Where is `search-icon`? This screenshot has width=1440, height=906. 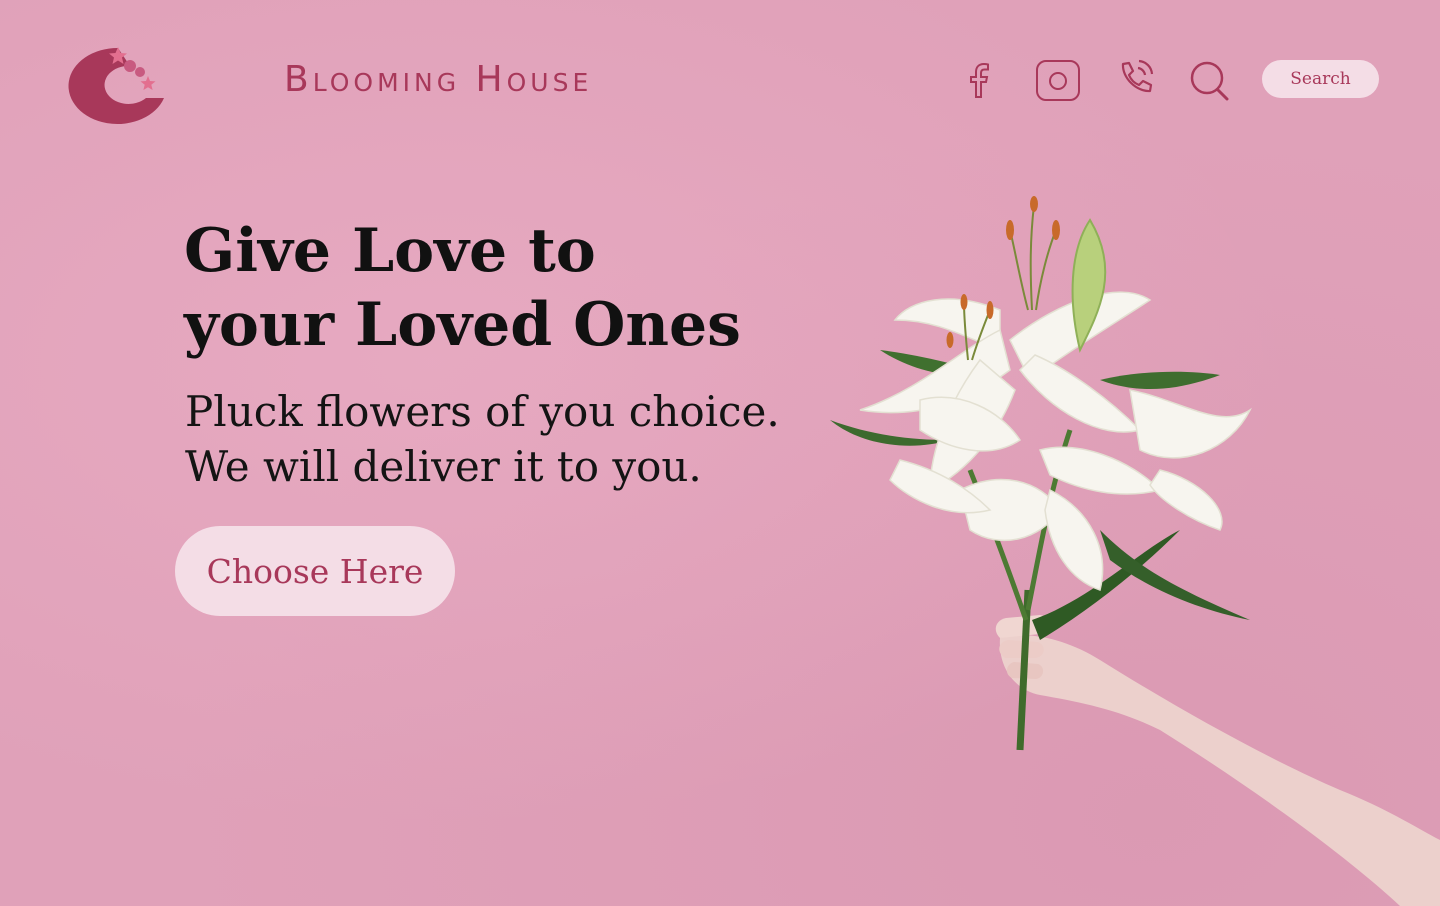
search-icon is located at coordinates (1209, 81).